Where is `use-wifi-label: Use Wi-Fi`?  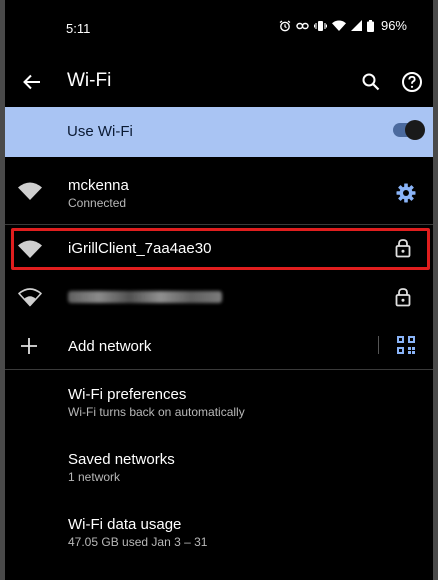
use-wifi-label: Use Wi-Fi is located at coordinates (100, 131).